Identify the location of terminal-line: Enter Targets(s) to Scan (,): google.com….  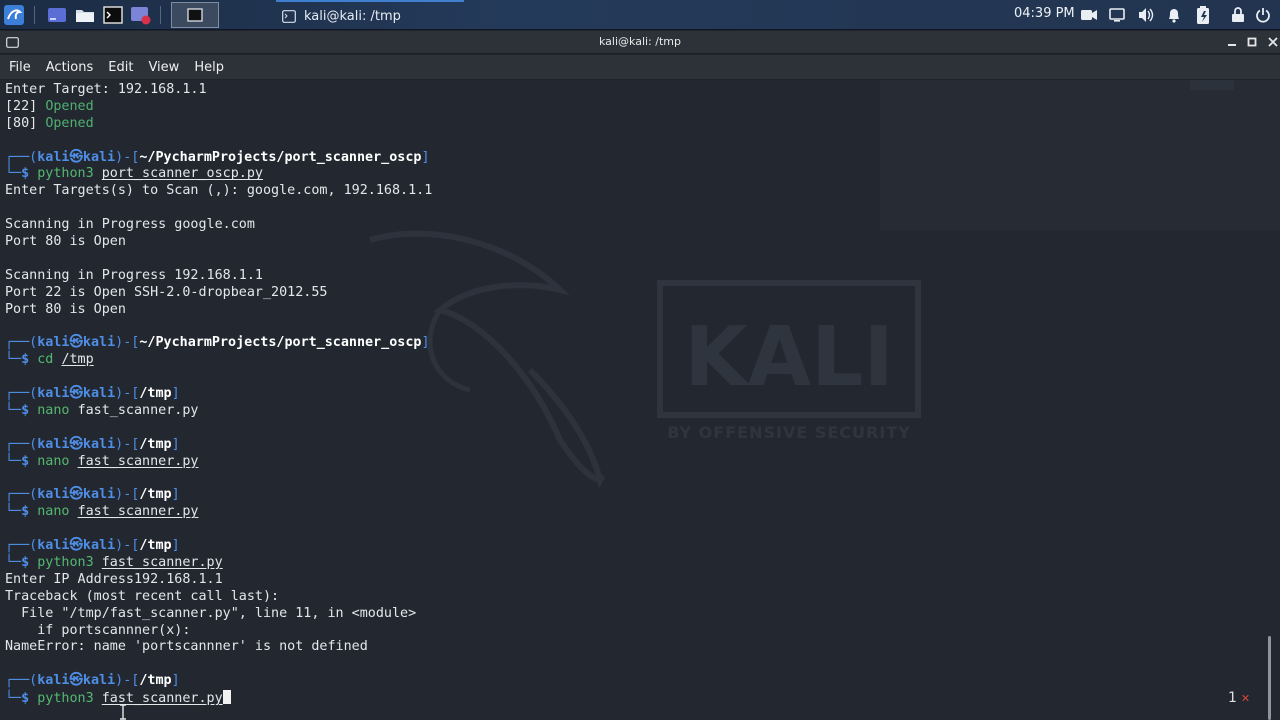
(219, 191).